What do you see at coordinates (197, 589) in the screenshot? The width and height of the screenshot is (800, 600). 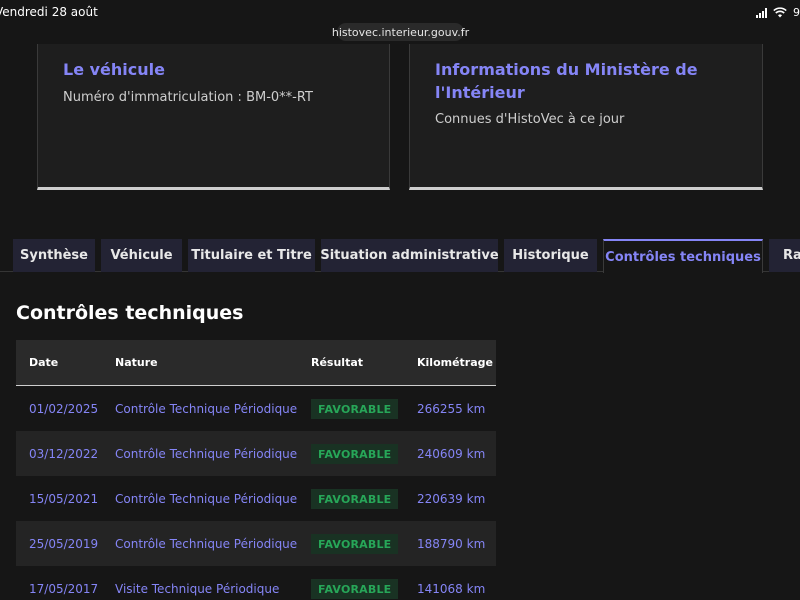 I see `row-nature: Visite Technique Périodique` at bounding box center [197, 589].